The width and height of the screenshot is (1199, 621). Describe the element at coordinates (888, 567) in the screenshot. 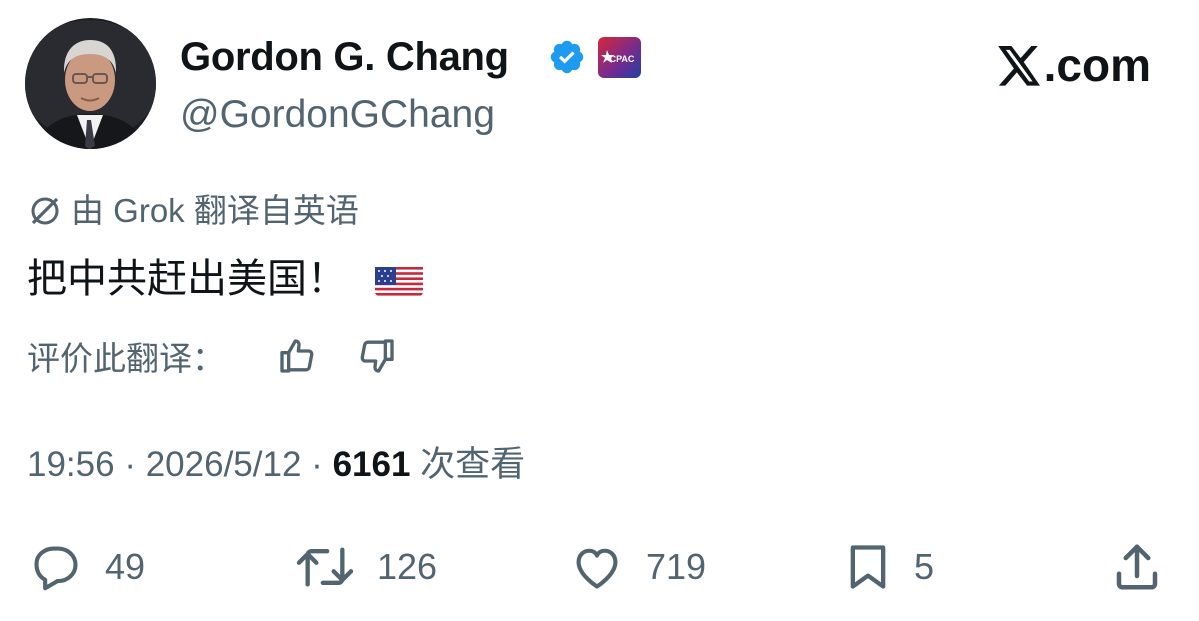

I see `bookmark-button: 5` at that location.